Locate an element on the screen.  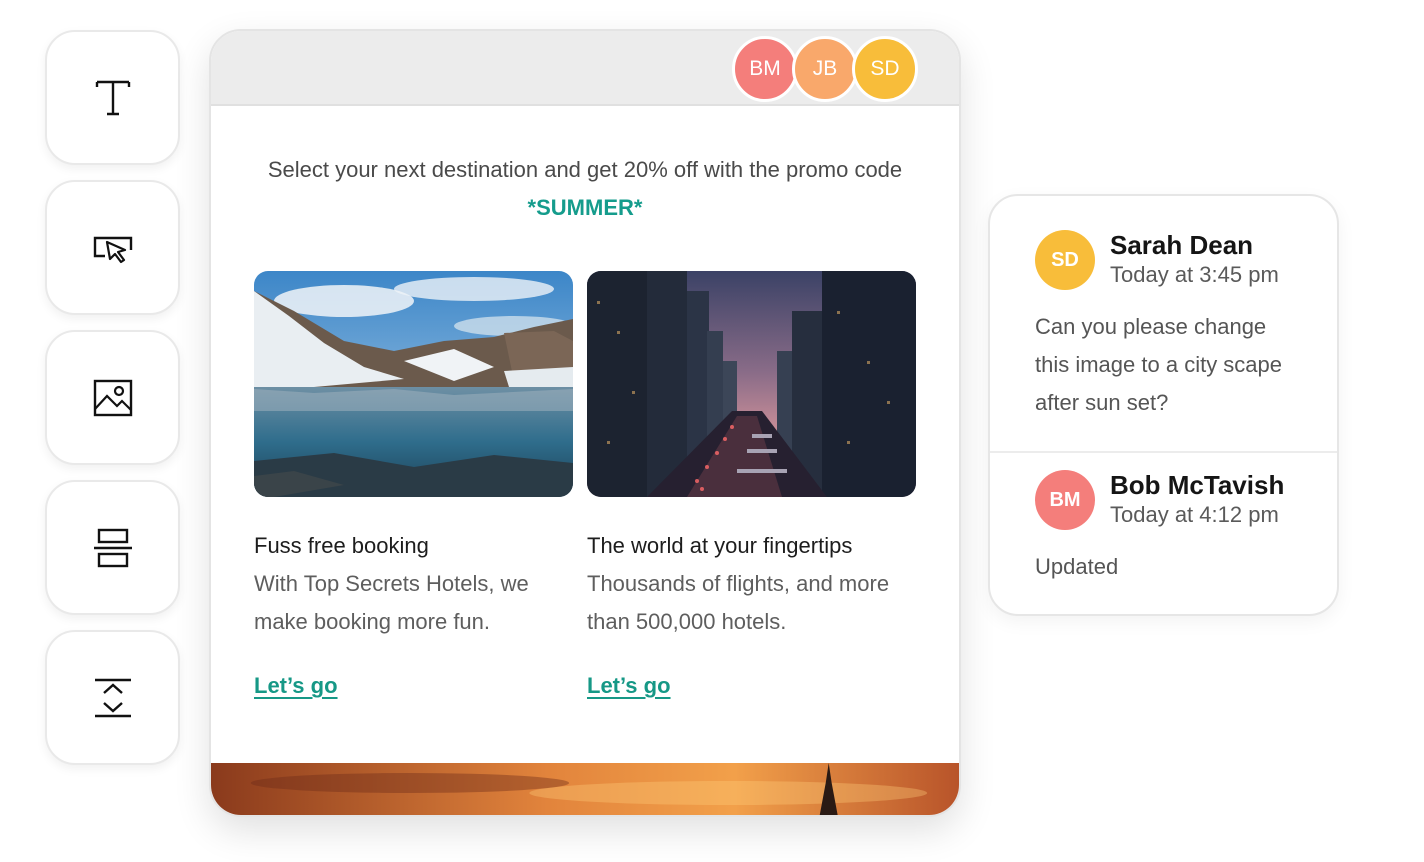
card-title: The world at your fingertips is located at coordinates (720, 545).